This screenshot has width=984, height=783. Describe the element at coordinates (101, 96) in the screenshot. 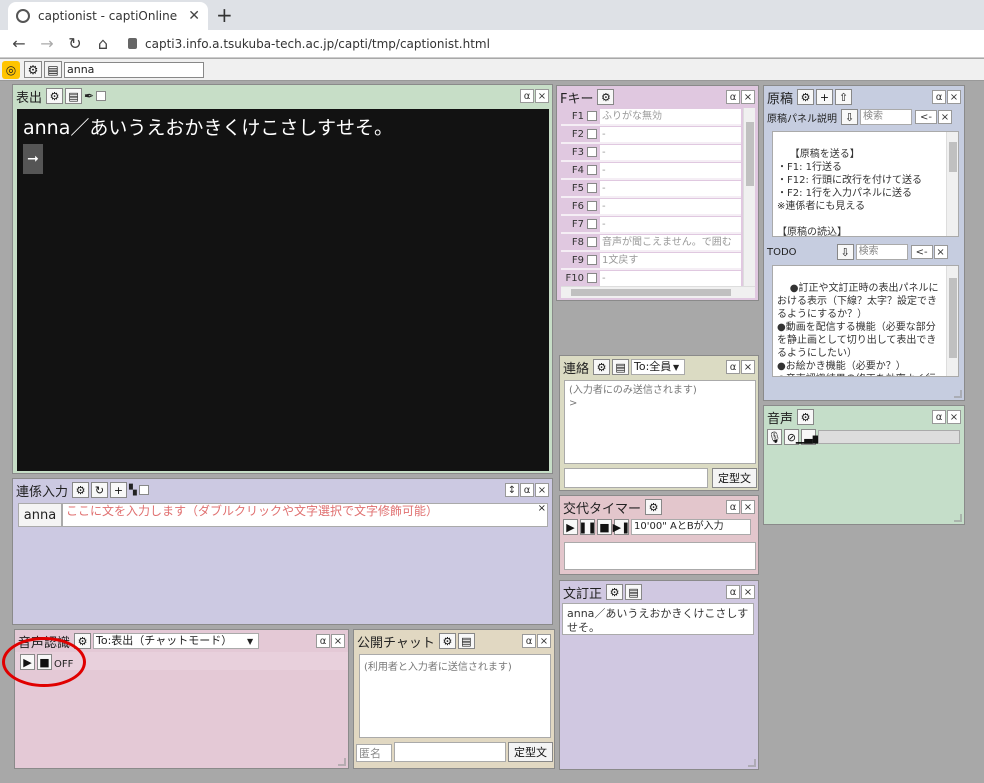

I see `pin-checkbox` at that location.